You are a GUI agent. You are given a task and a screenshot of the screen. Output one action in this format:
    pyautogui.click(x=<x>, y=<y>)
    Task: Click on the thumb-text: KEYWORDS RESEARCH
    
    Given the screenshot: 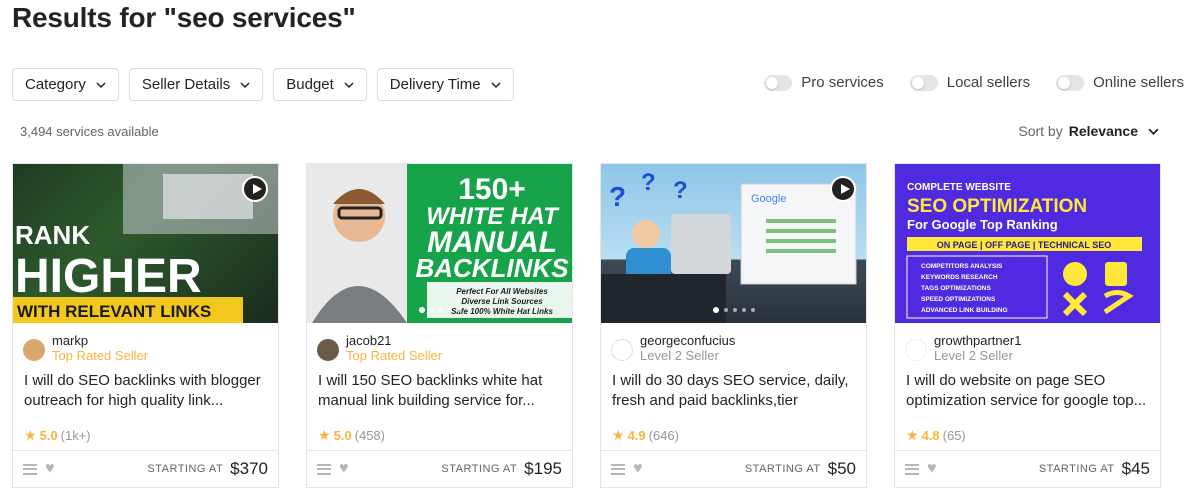 What is the action you would take?
    pyautogui.click(x=959, y=277)
    